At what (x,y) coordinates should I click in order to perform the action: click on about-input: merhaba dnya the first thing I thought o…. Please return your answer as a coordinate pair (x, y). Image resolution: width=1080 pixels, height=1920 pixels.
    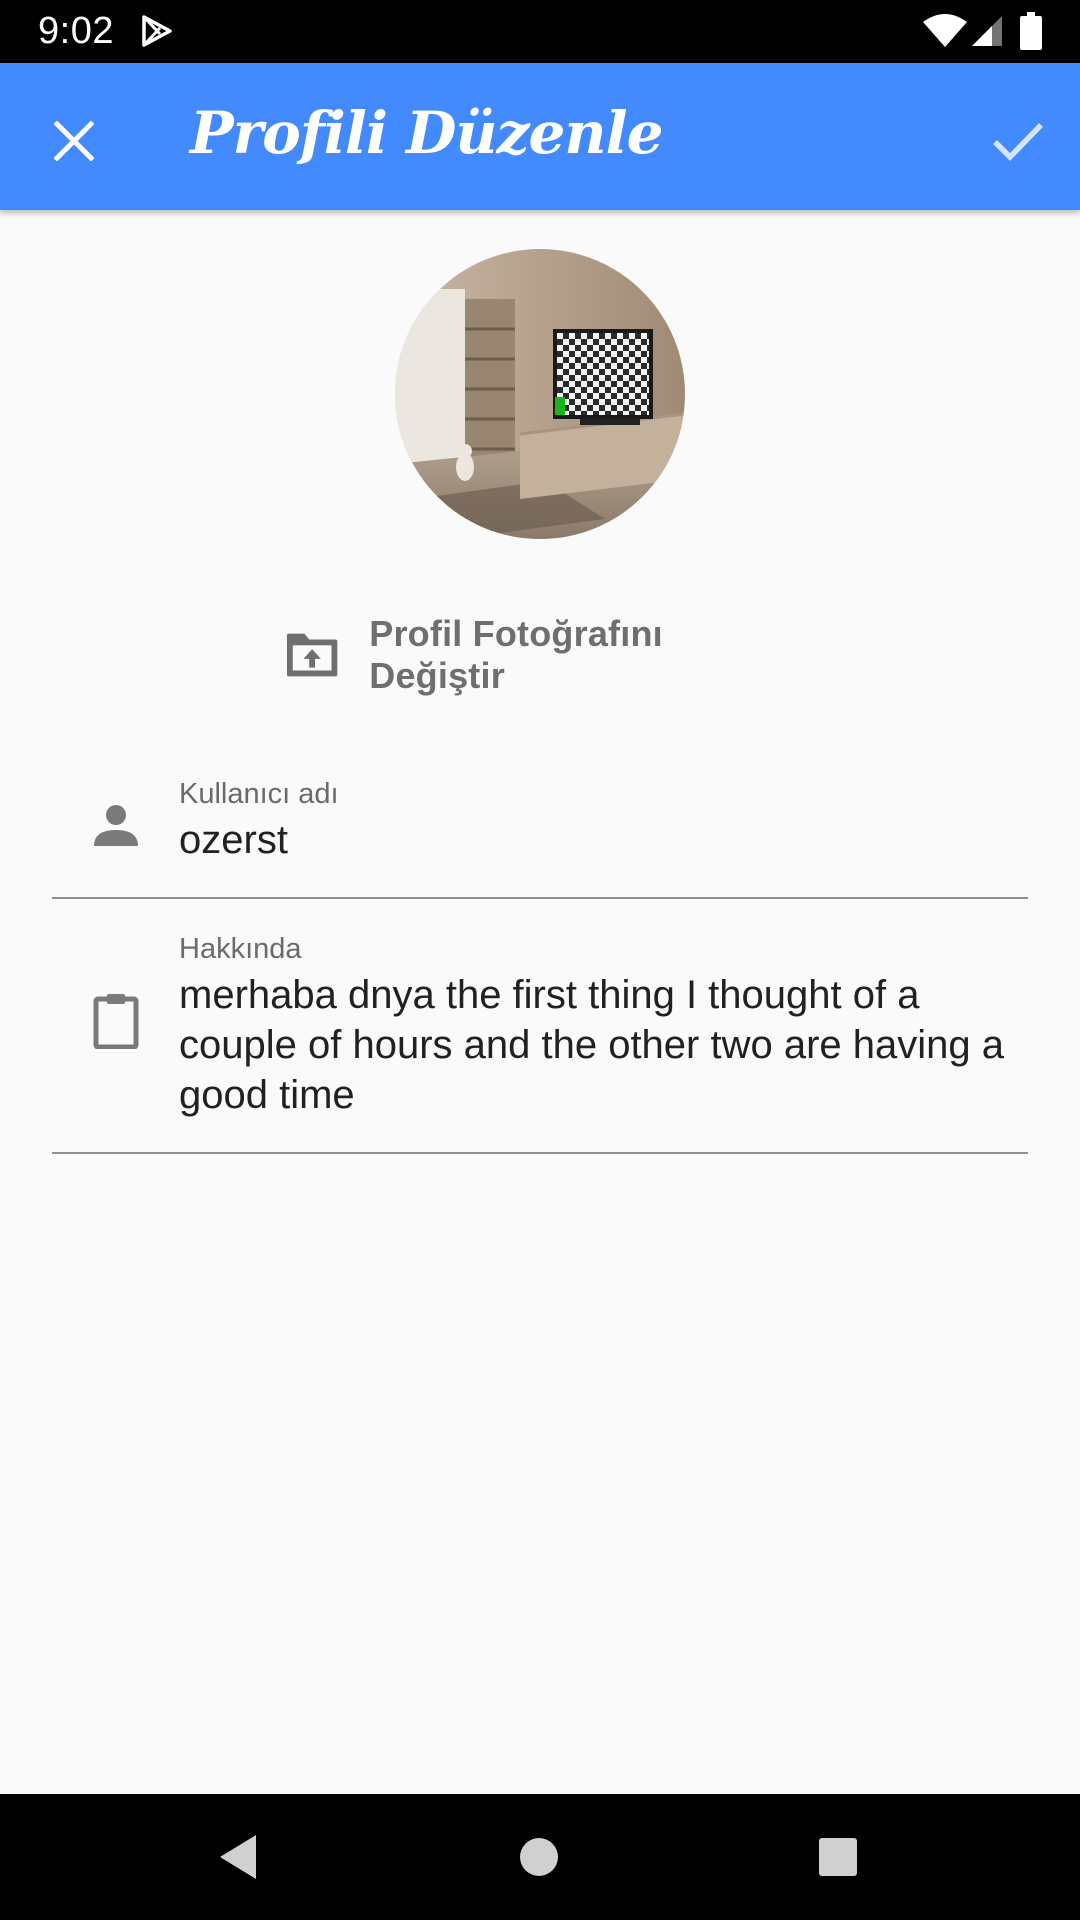
    Looking at the image, I should click on (601, 1045).